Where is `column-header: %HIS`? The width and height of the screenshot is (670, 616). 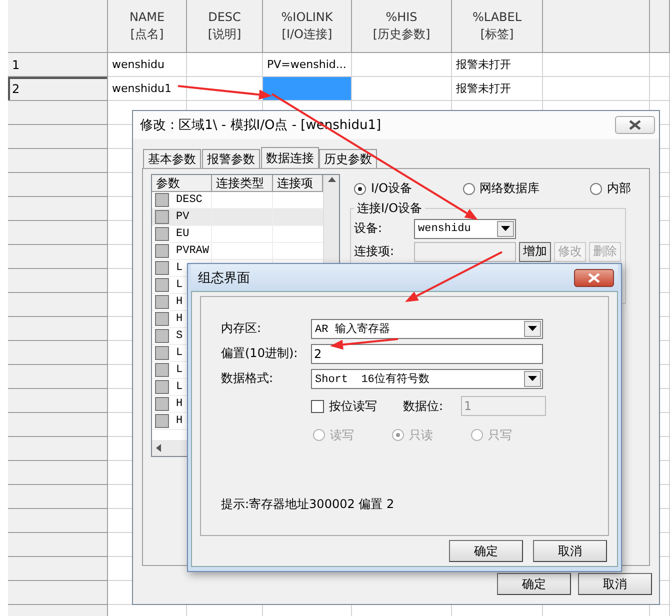
column-header: %HIS is located at coordinates (402, 17).